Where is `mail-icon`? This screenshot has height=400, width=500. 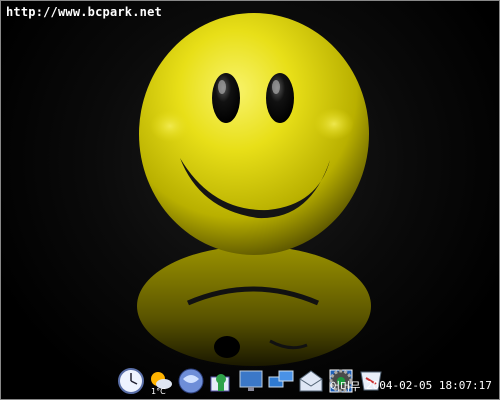
mail-icon is located at coordinates (311, 381).